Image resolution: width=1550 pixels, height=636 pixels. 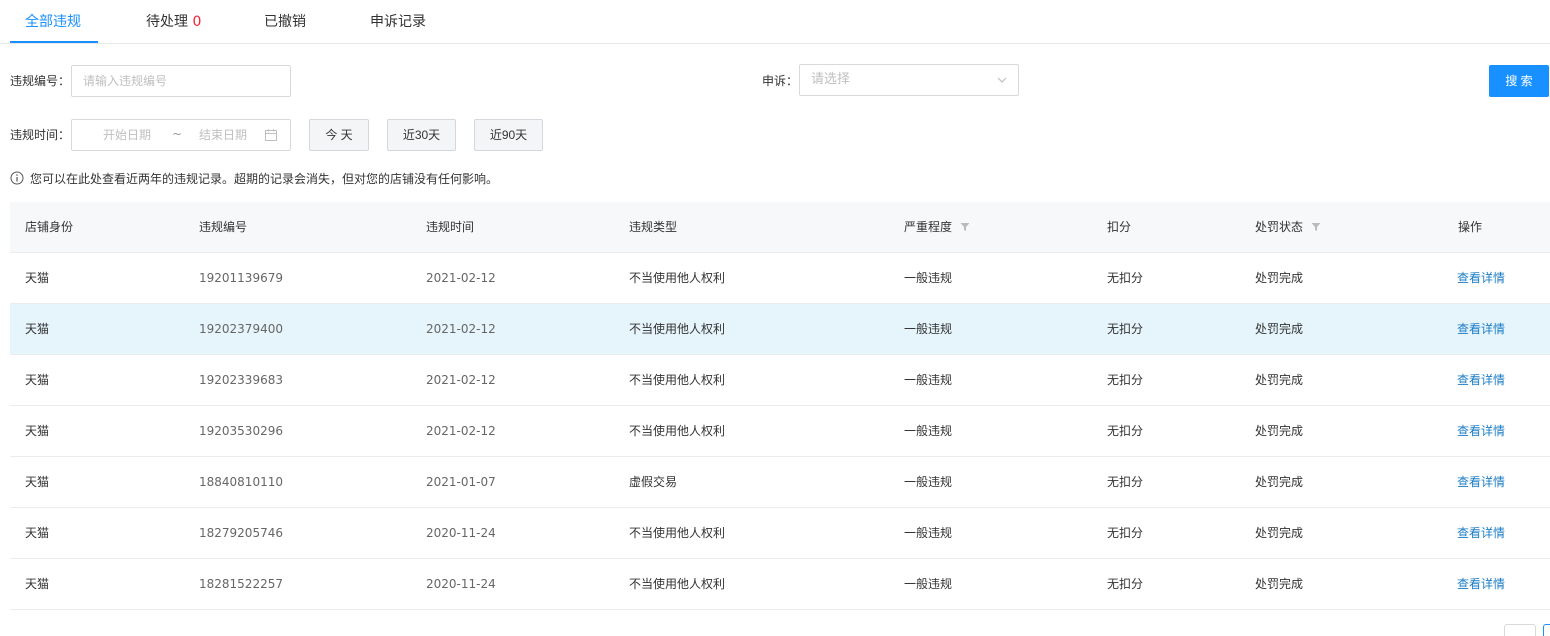 I want to click on appeal-label: 申诉：, so click(x=780, y=81).